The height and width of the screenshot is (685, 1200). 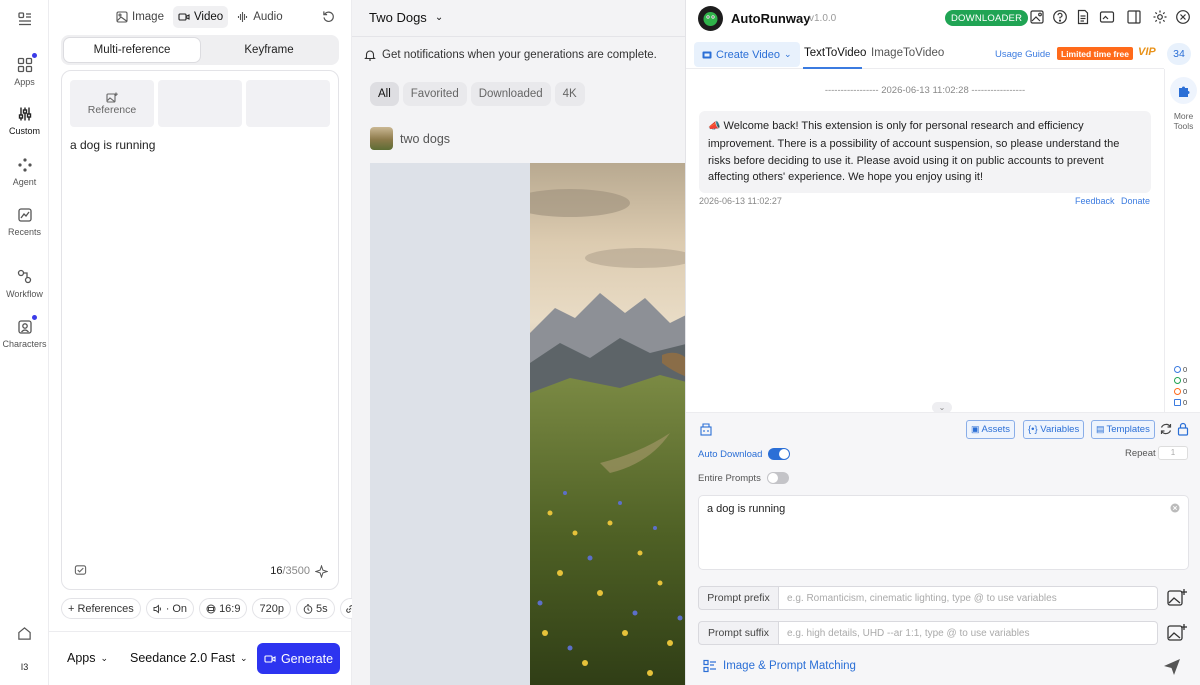 I want to click on brand-name: AutoRunway, so click(x=771, y=18).